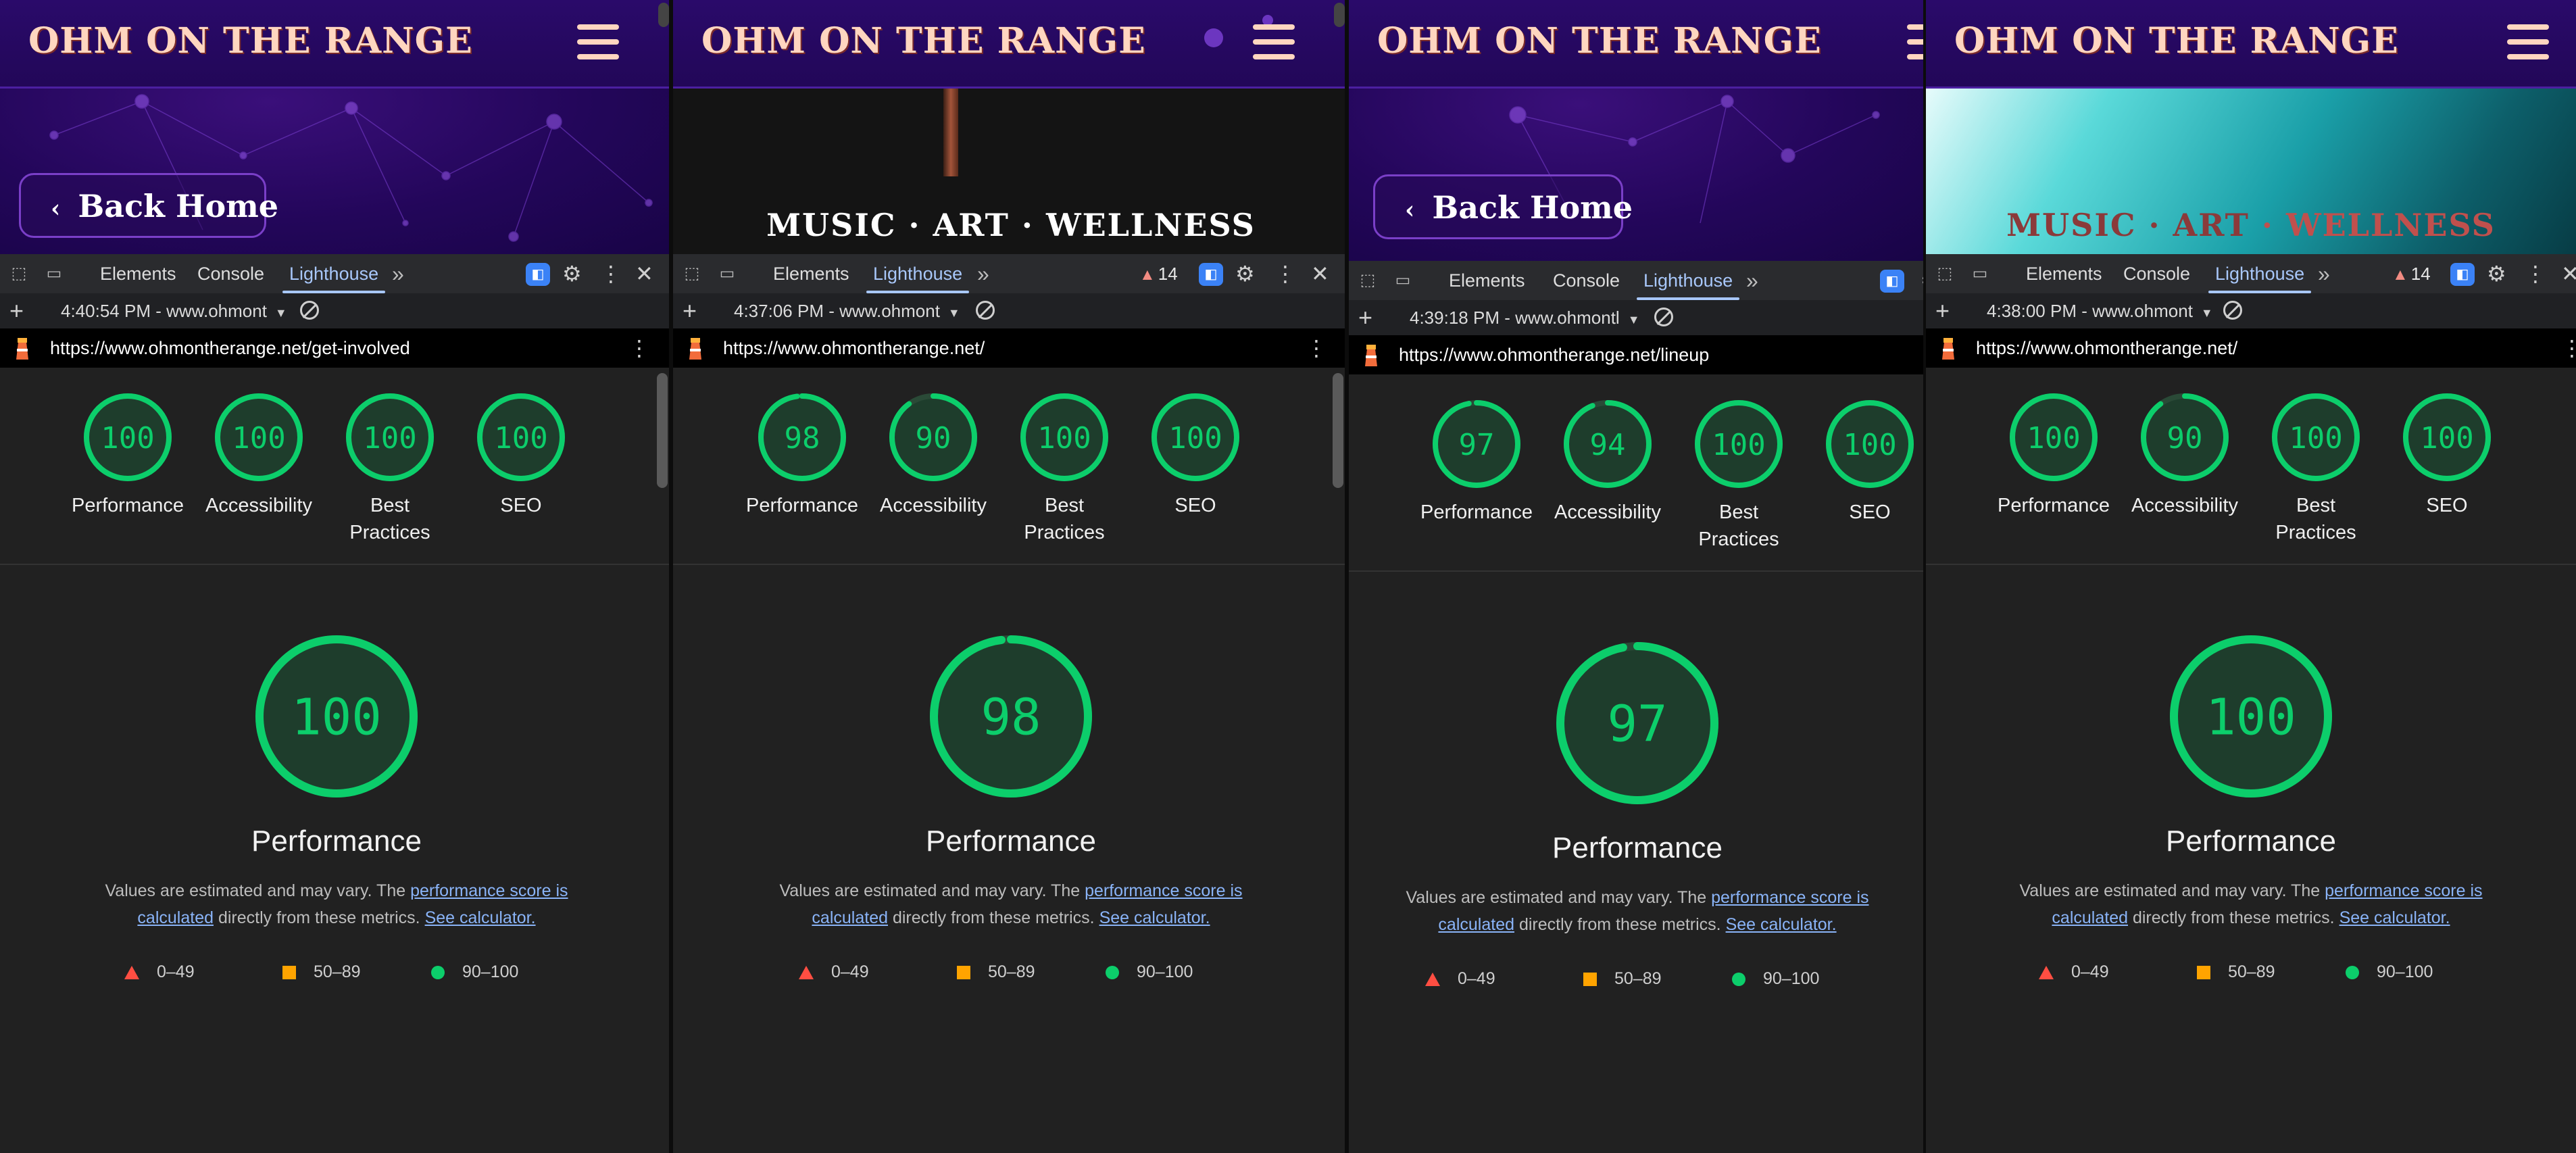 This screenshot has width=2576, height=1153. Describe the element at coordinates (521, 437) in the screenshot. I see `category-gauge-ring: 100` at that location.